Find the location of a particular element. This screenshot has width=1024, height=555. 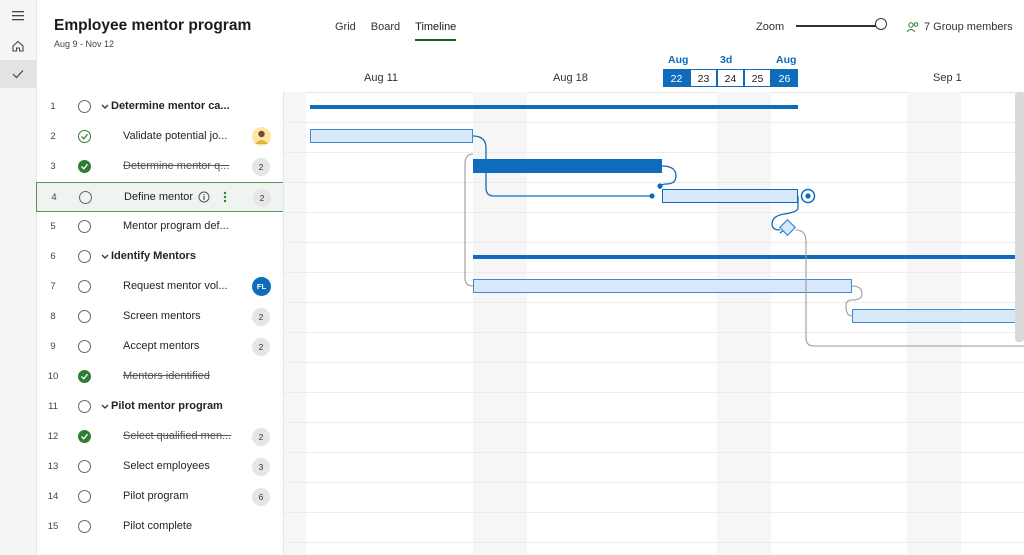

task-name: Mentors identified is located at coordinates (166, 376).